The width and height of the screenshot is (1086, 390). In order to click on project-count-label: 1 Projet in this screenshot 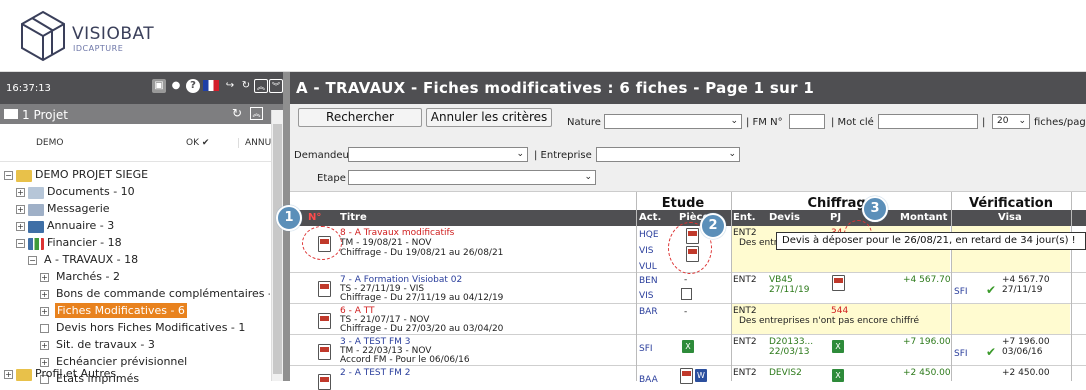, I will do `click(45, 115)`.